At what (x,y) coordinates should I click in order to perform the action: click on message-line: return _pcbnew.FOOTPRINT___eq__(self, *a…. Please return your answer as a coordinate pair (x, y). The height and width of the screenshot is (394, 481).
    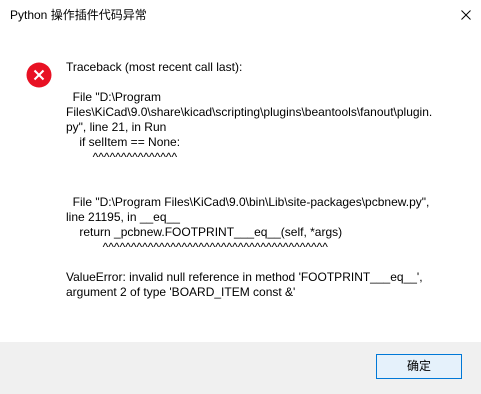
    Looking at the image, I should click on (204, 232).